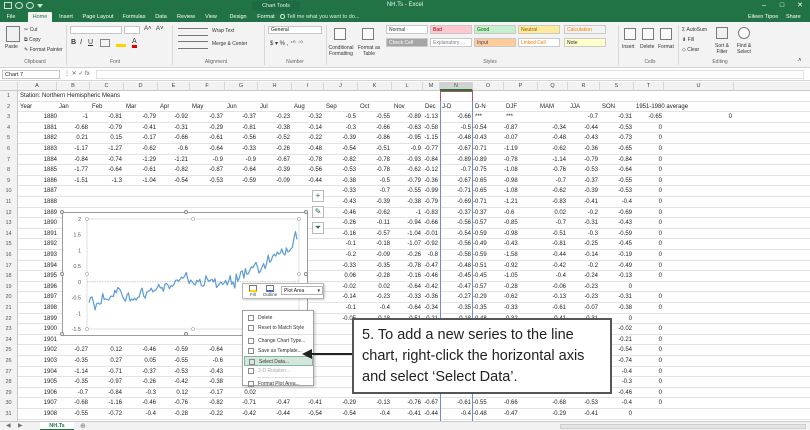  Describe the element at coordinates (308, 107) in the screenshot. I see `cell: Aug` at that location.